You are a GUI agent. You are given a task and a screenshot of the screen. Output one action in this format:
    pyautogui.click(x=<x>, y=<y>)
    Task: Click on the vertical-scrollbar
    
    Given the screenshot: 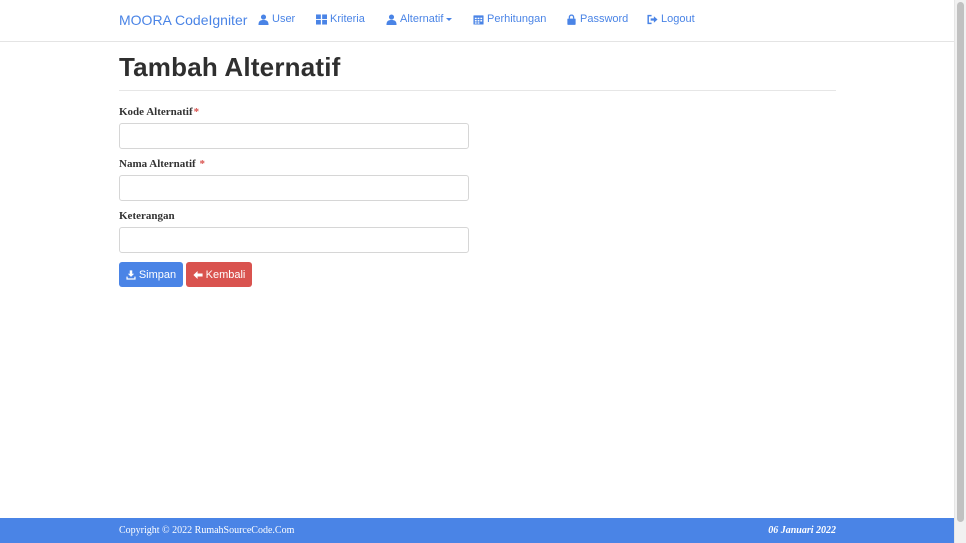 What is the action you would take?
    pyautogui.click(x=960, y=271)
    